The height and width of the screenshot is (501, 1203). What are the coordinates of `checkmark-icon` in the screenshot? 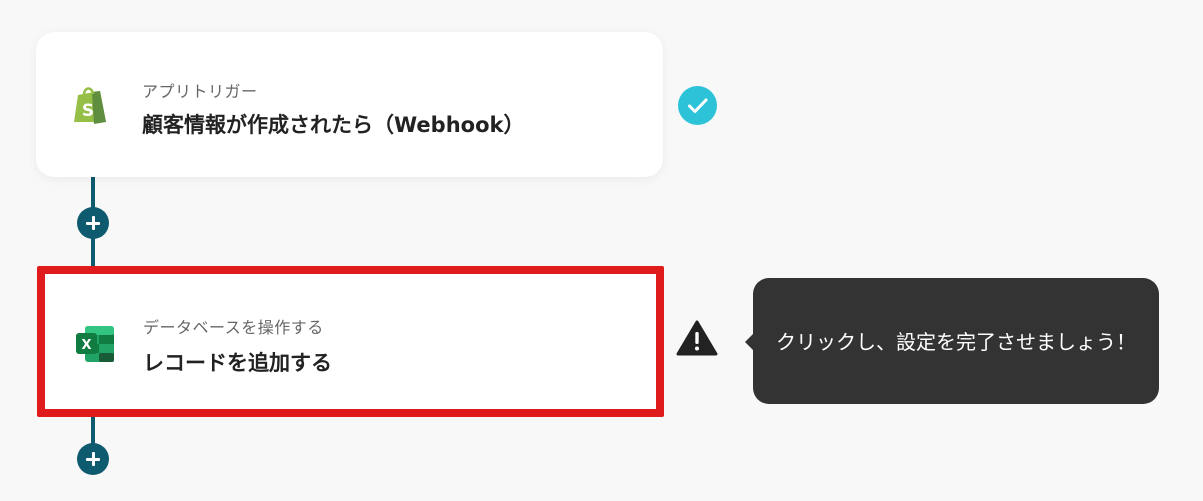 It's located at (698, 105).